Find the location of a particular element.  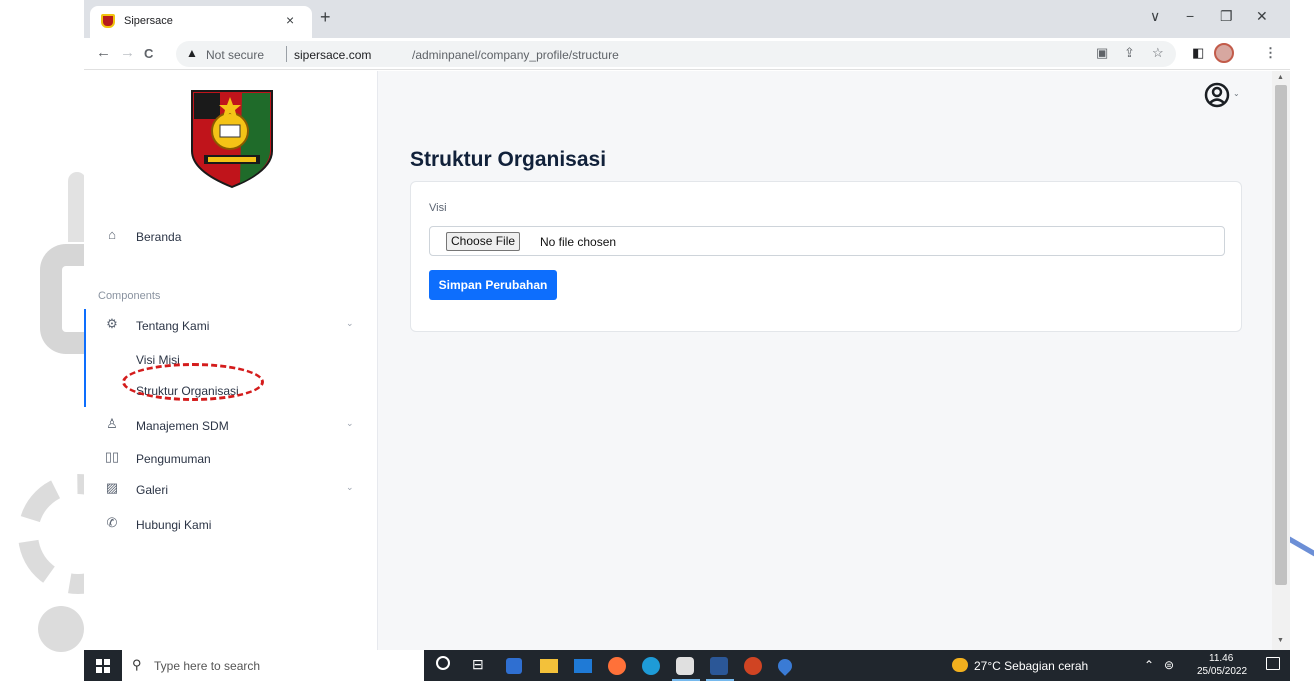

close-window-button: ✕ is located at coordinates (1262, 16).